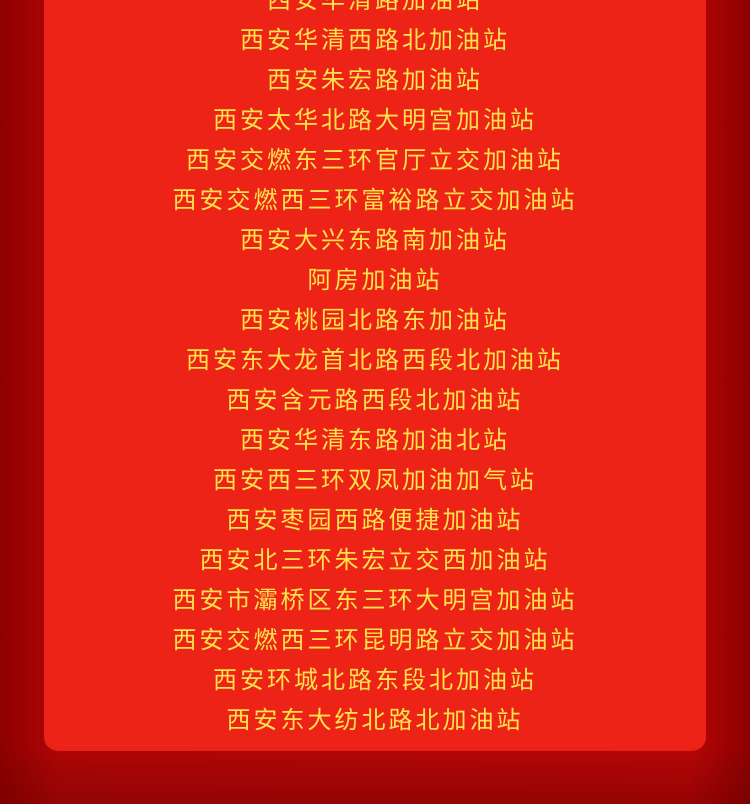  I want to click on station-list-item: 西安西三环双凤加油加气站, so click(375, 480).